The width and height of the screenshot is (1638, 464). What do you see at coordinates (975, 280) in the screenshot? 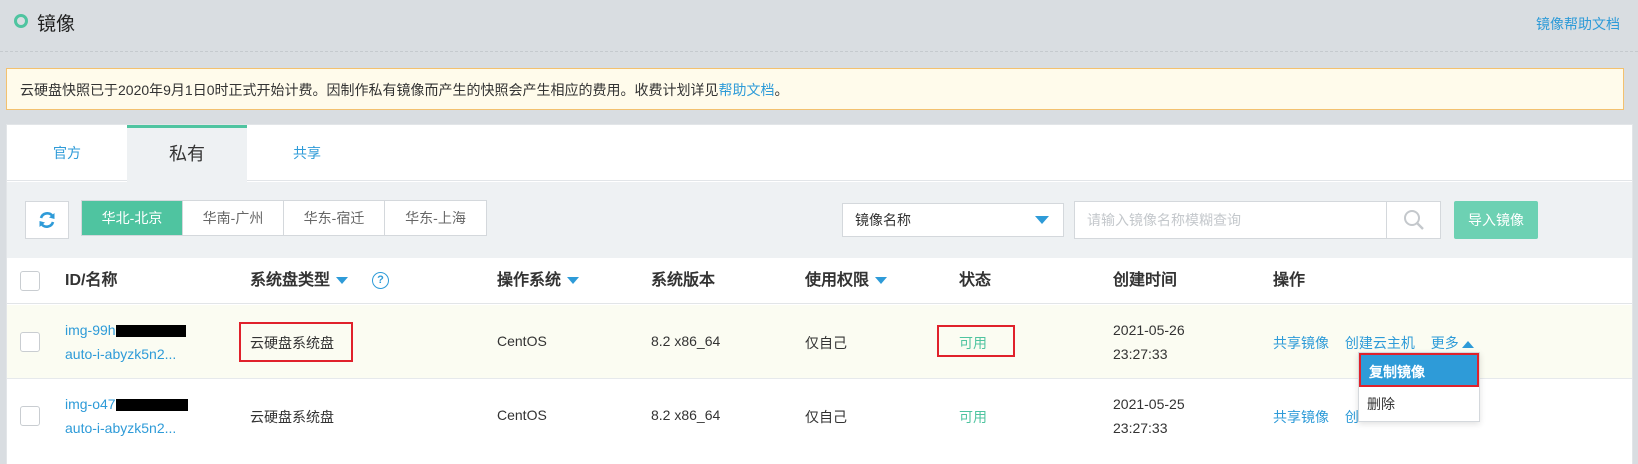
I see `col-status: 状态` at bounding box center [975, 280].